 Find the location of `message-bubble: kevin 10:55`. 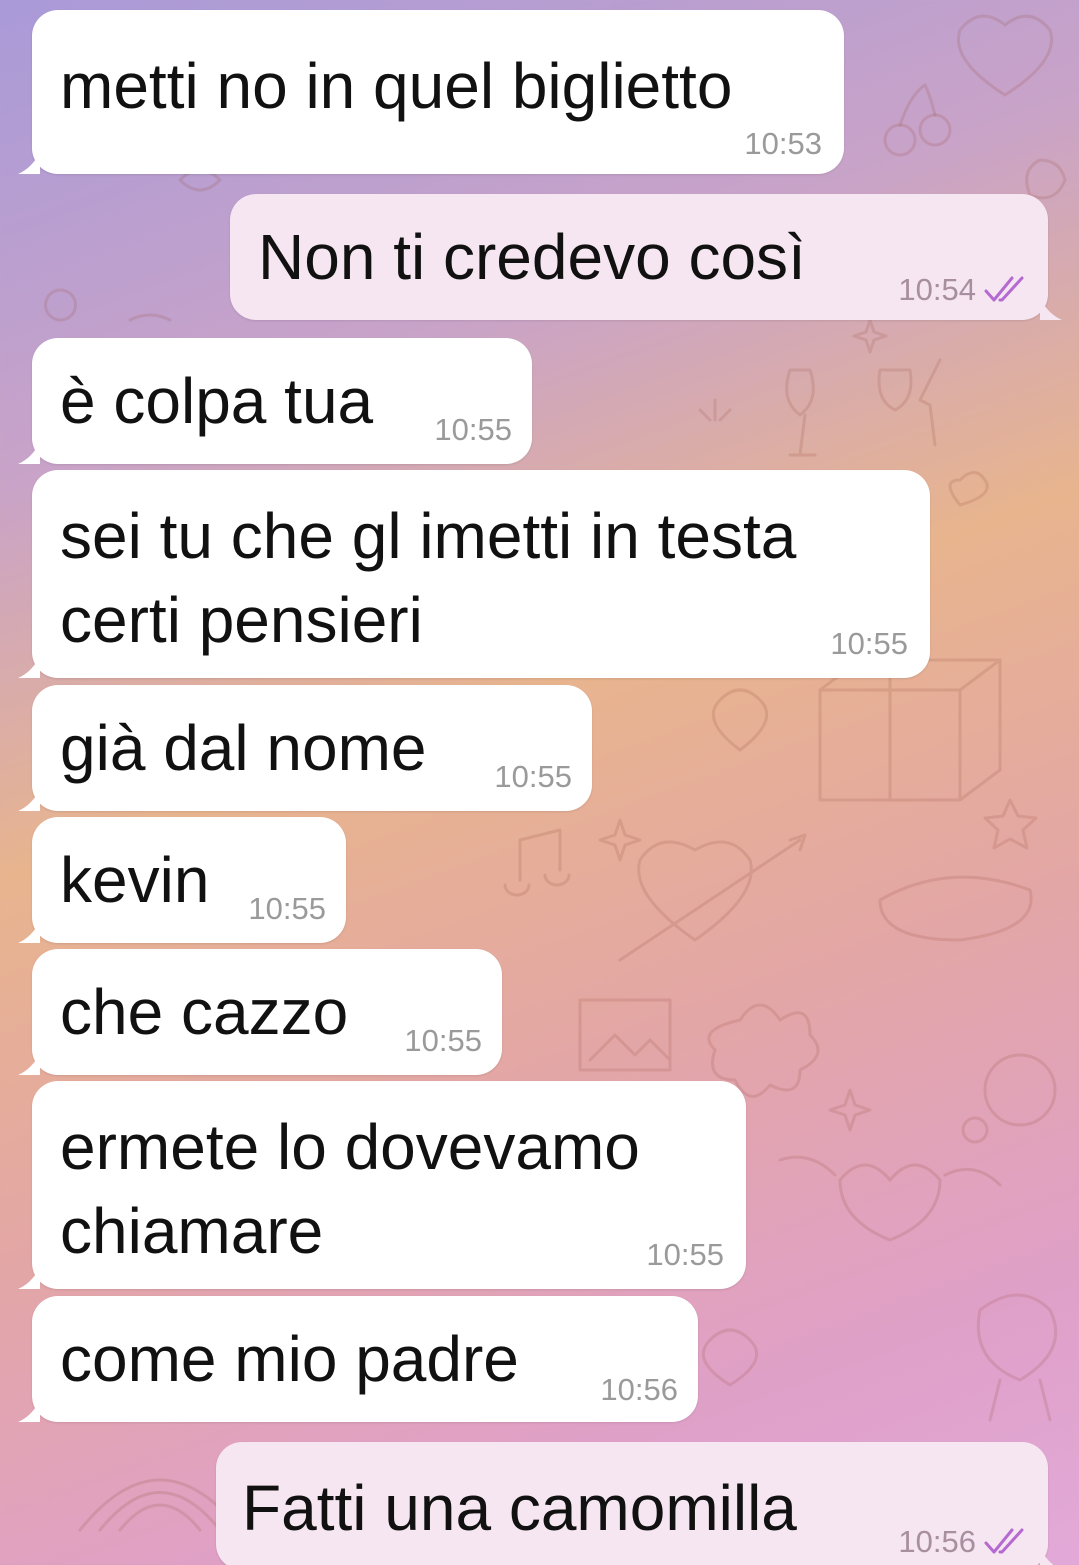

message-bubble: kevin 10:55 is located at coordinates (182, 880).